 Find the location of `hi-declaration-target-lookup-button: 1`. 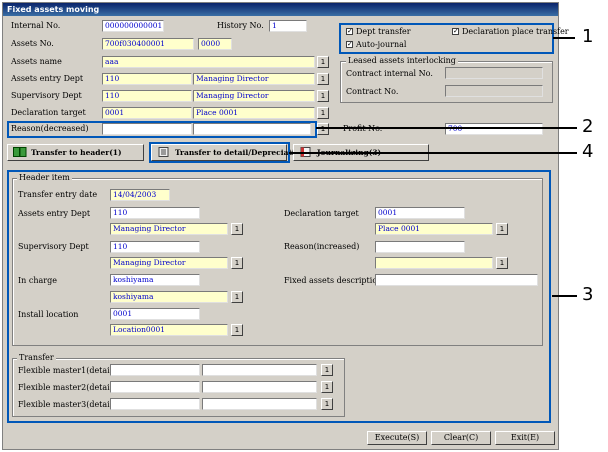

hi-declaration-target-lookup-button: 1 is located at coordinates (502, 229).